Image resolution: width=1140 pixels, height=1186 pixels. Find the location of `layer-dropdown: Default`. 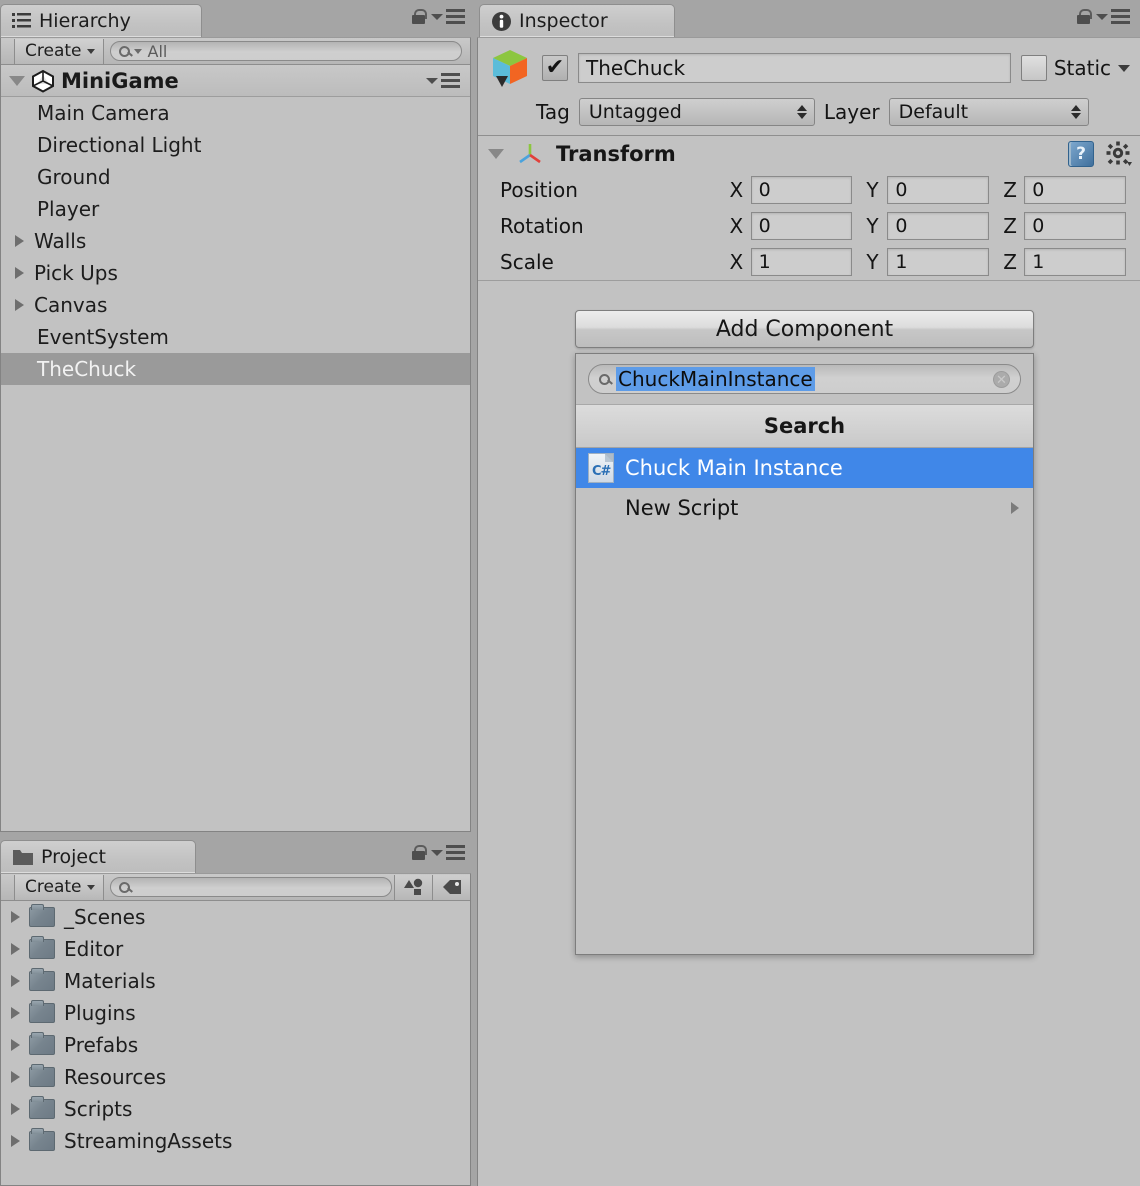

layer-dropdown: Default is located at coordinates (988, 112).